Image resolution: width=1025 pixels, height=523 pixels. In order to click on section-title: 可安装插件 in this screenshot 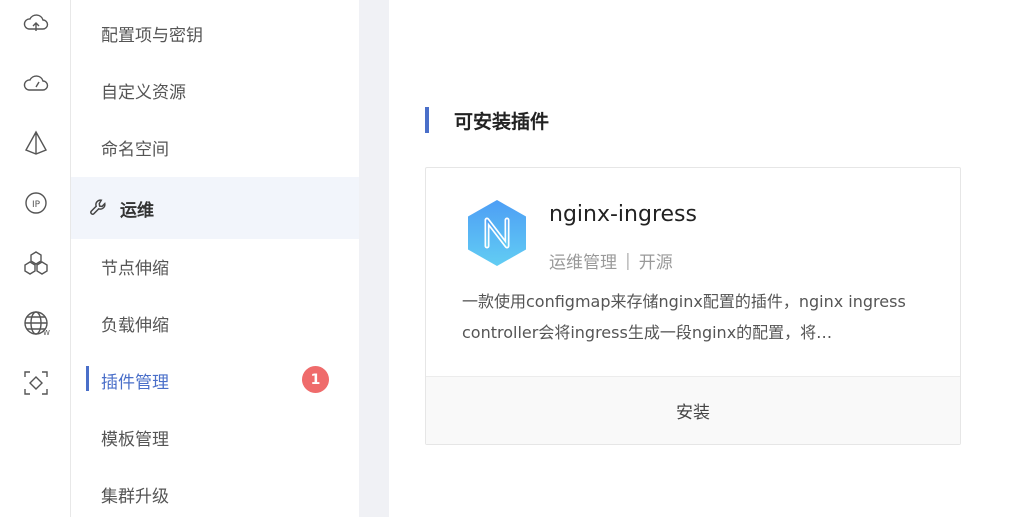, I will do `click(502, 121)`.